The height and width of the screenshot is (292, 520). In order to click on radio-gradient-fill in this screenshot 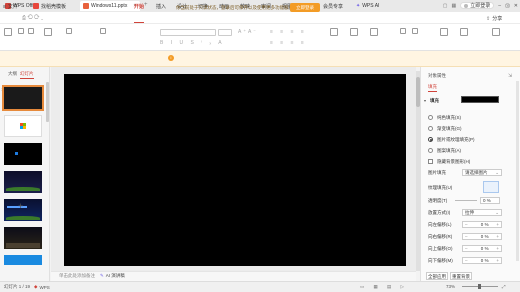, I will do `click(430, 128)`.